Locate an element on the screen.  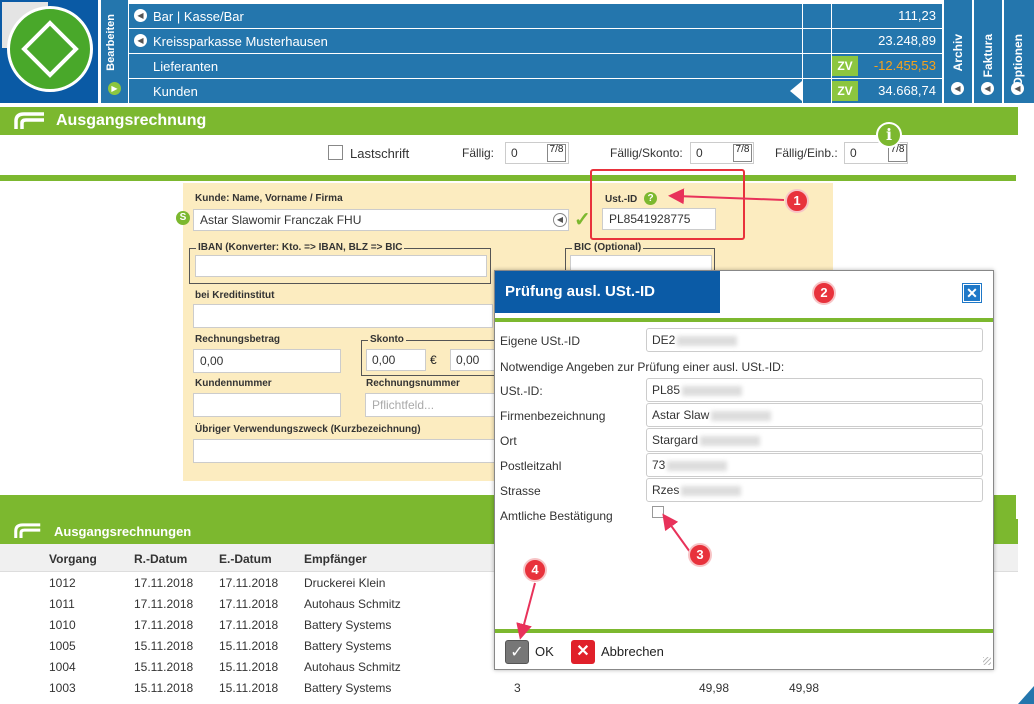
dialog-divider is located at coordinates (744, 320).